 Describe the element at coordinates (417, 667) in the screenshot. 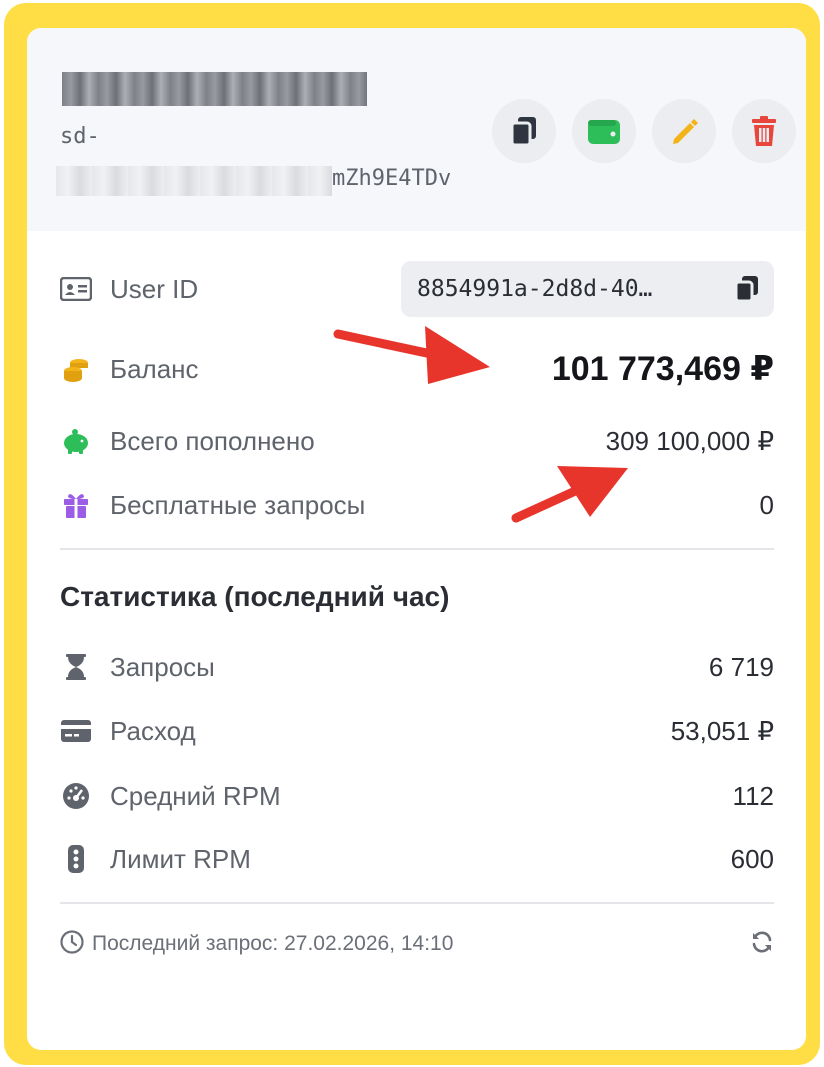

I see `requests-row: Запросы 6 719` at that location.